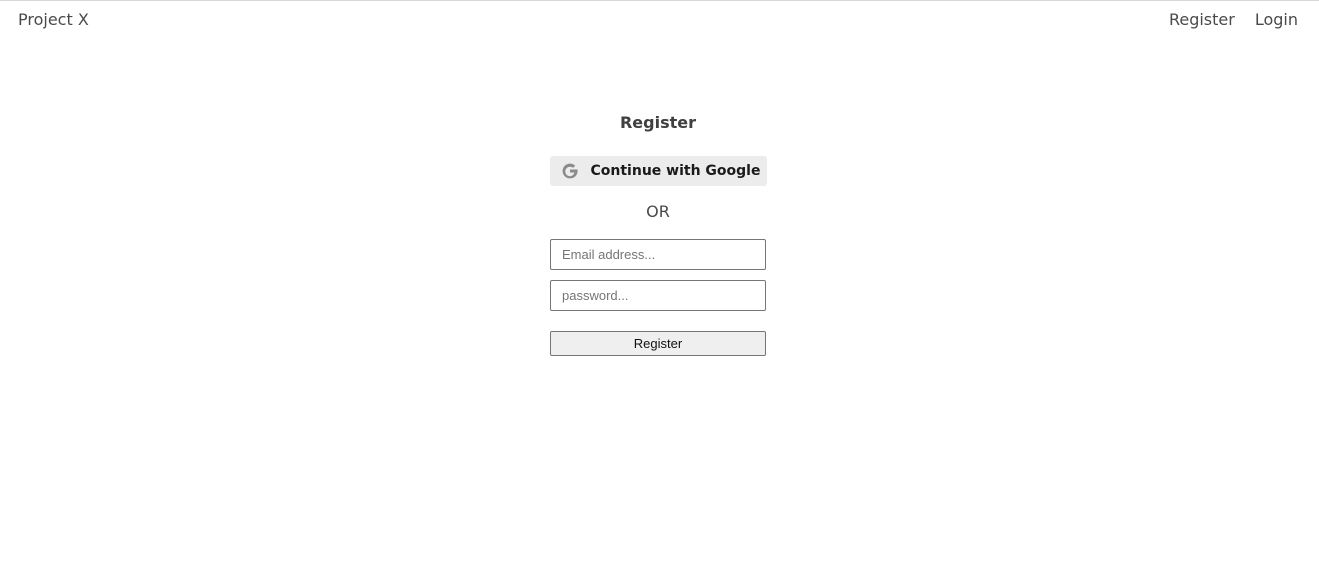  I want to click on continue-with-google-button: Continue with Google, so click(658, 171).